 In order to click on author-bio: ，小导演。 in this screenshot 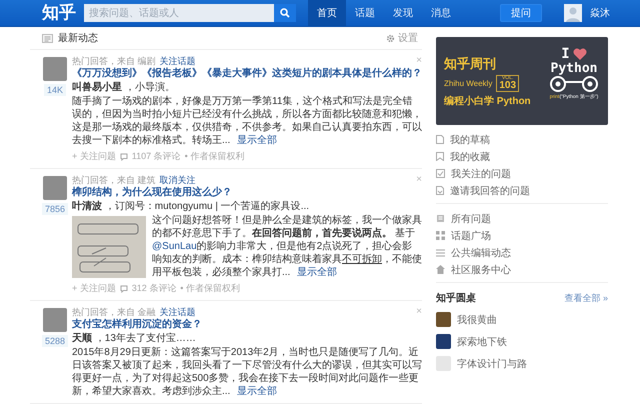, I will do `click(149, 87)`.